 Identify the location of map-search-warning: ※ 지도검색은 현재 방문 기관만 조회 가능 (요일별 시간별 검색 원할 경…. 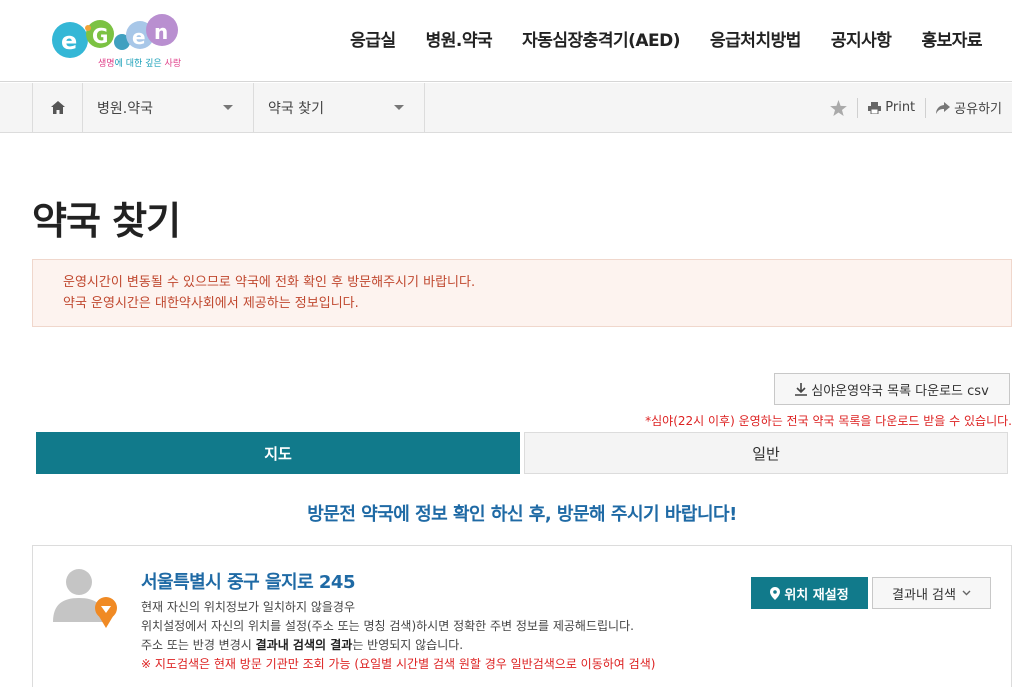
(398, 664).